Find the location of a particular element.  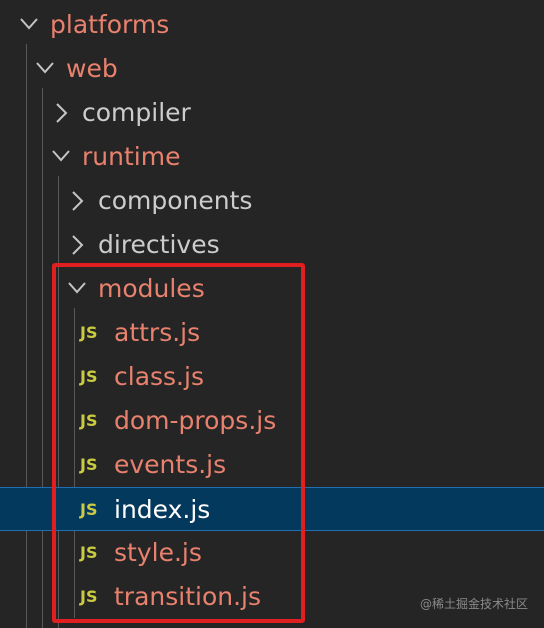

tree-item-directives: directives is located at coordinates (272, 245).